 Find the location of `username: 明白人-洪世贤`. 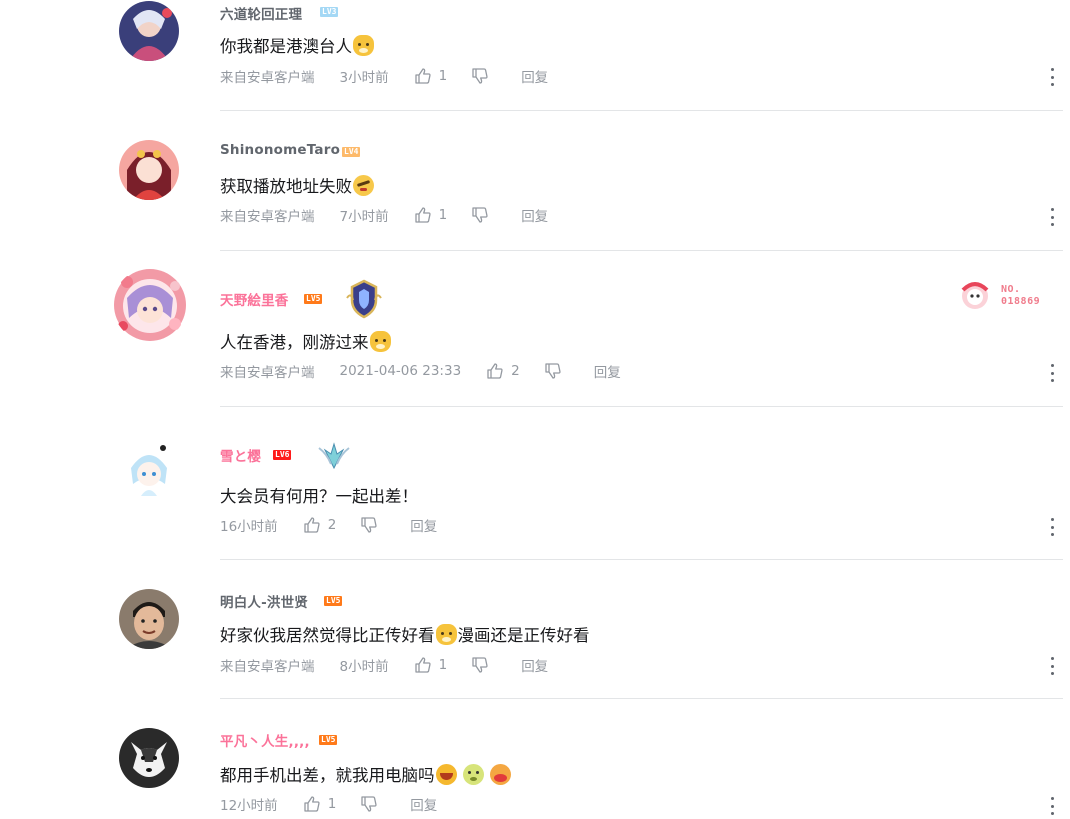

username: 明白人-洪世贤 is located at coordinates (264, 601).